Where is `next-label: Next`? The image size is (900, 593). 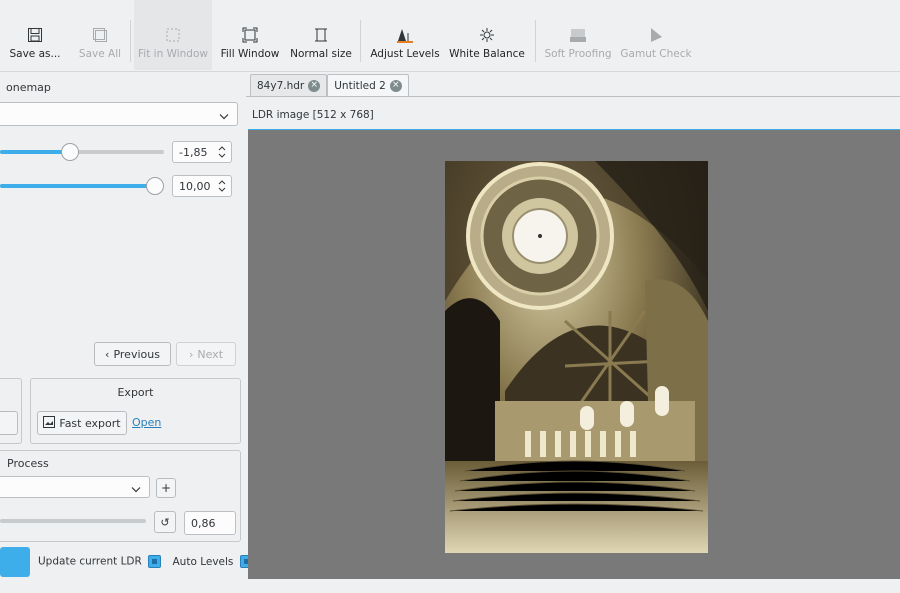
next-label: Next is located at coordinates (210, 354).